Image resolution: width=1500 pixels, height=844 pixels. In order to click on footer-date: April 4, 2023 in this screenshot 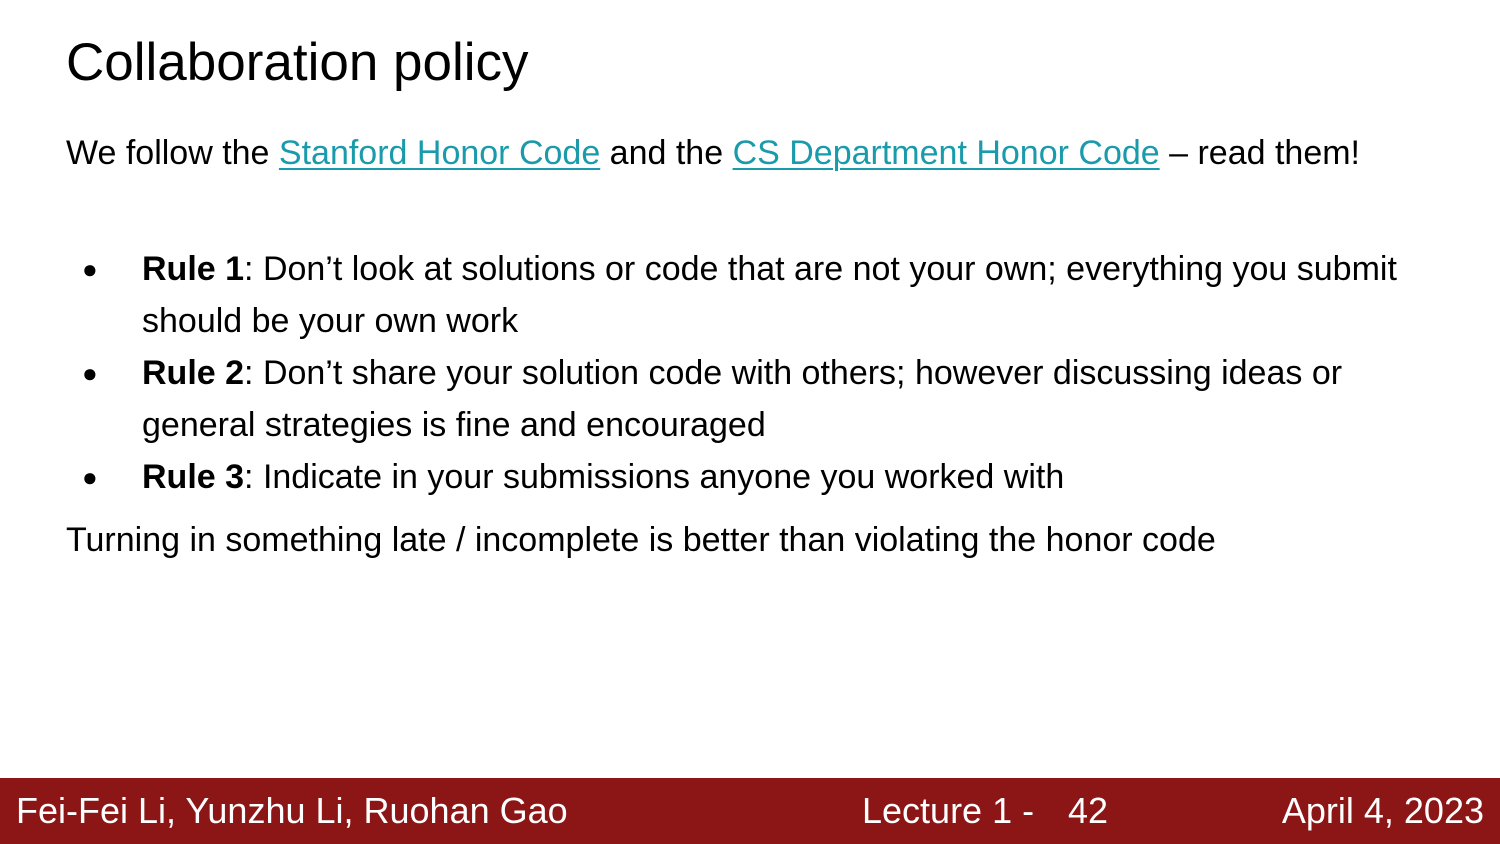, I will do `click(1382, 810)`.